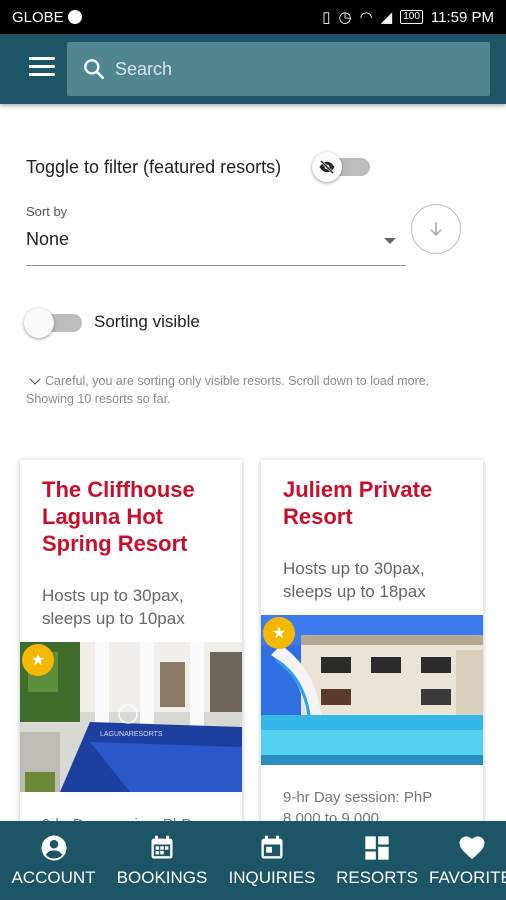 Image resolution: width=506 pixels, height=900 pixels. I want to click on nav-favorites: FAVORITES, so click(466, 860).